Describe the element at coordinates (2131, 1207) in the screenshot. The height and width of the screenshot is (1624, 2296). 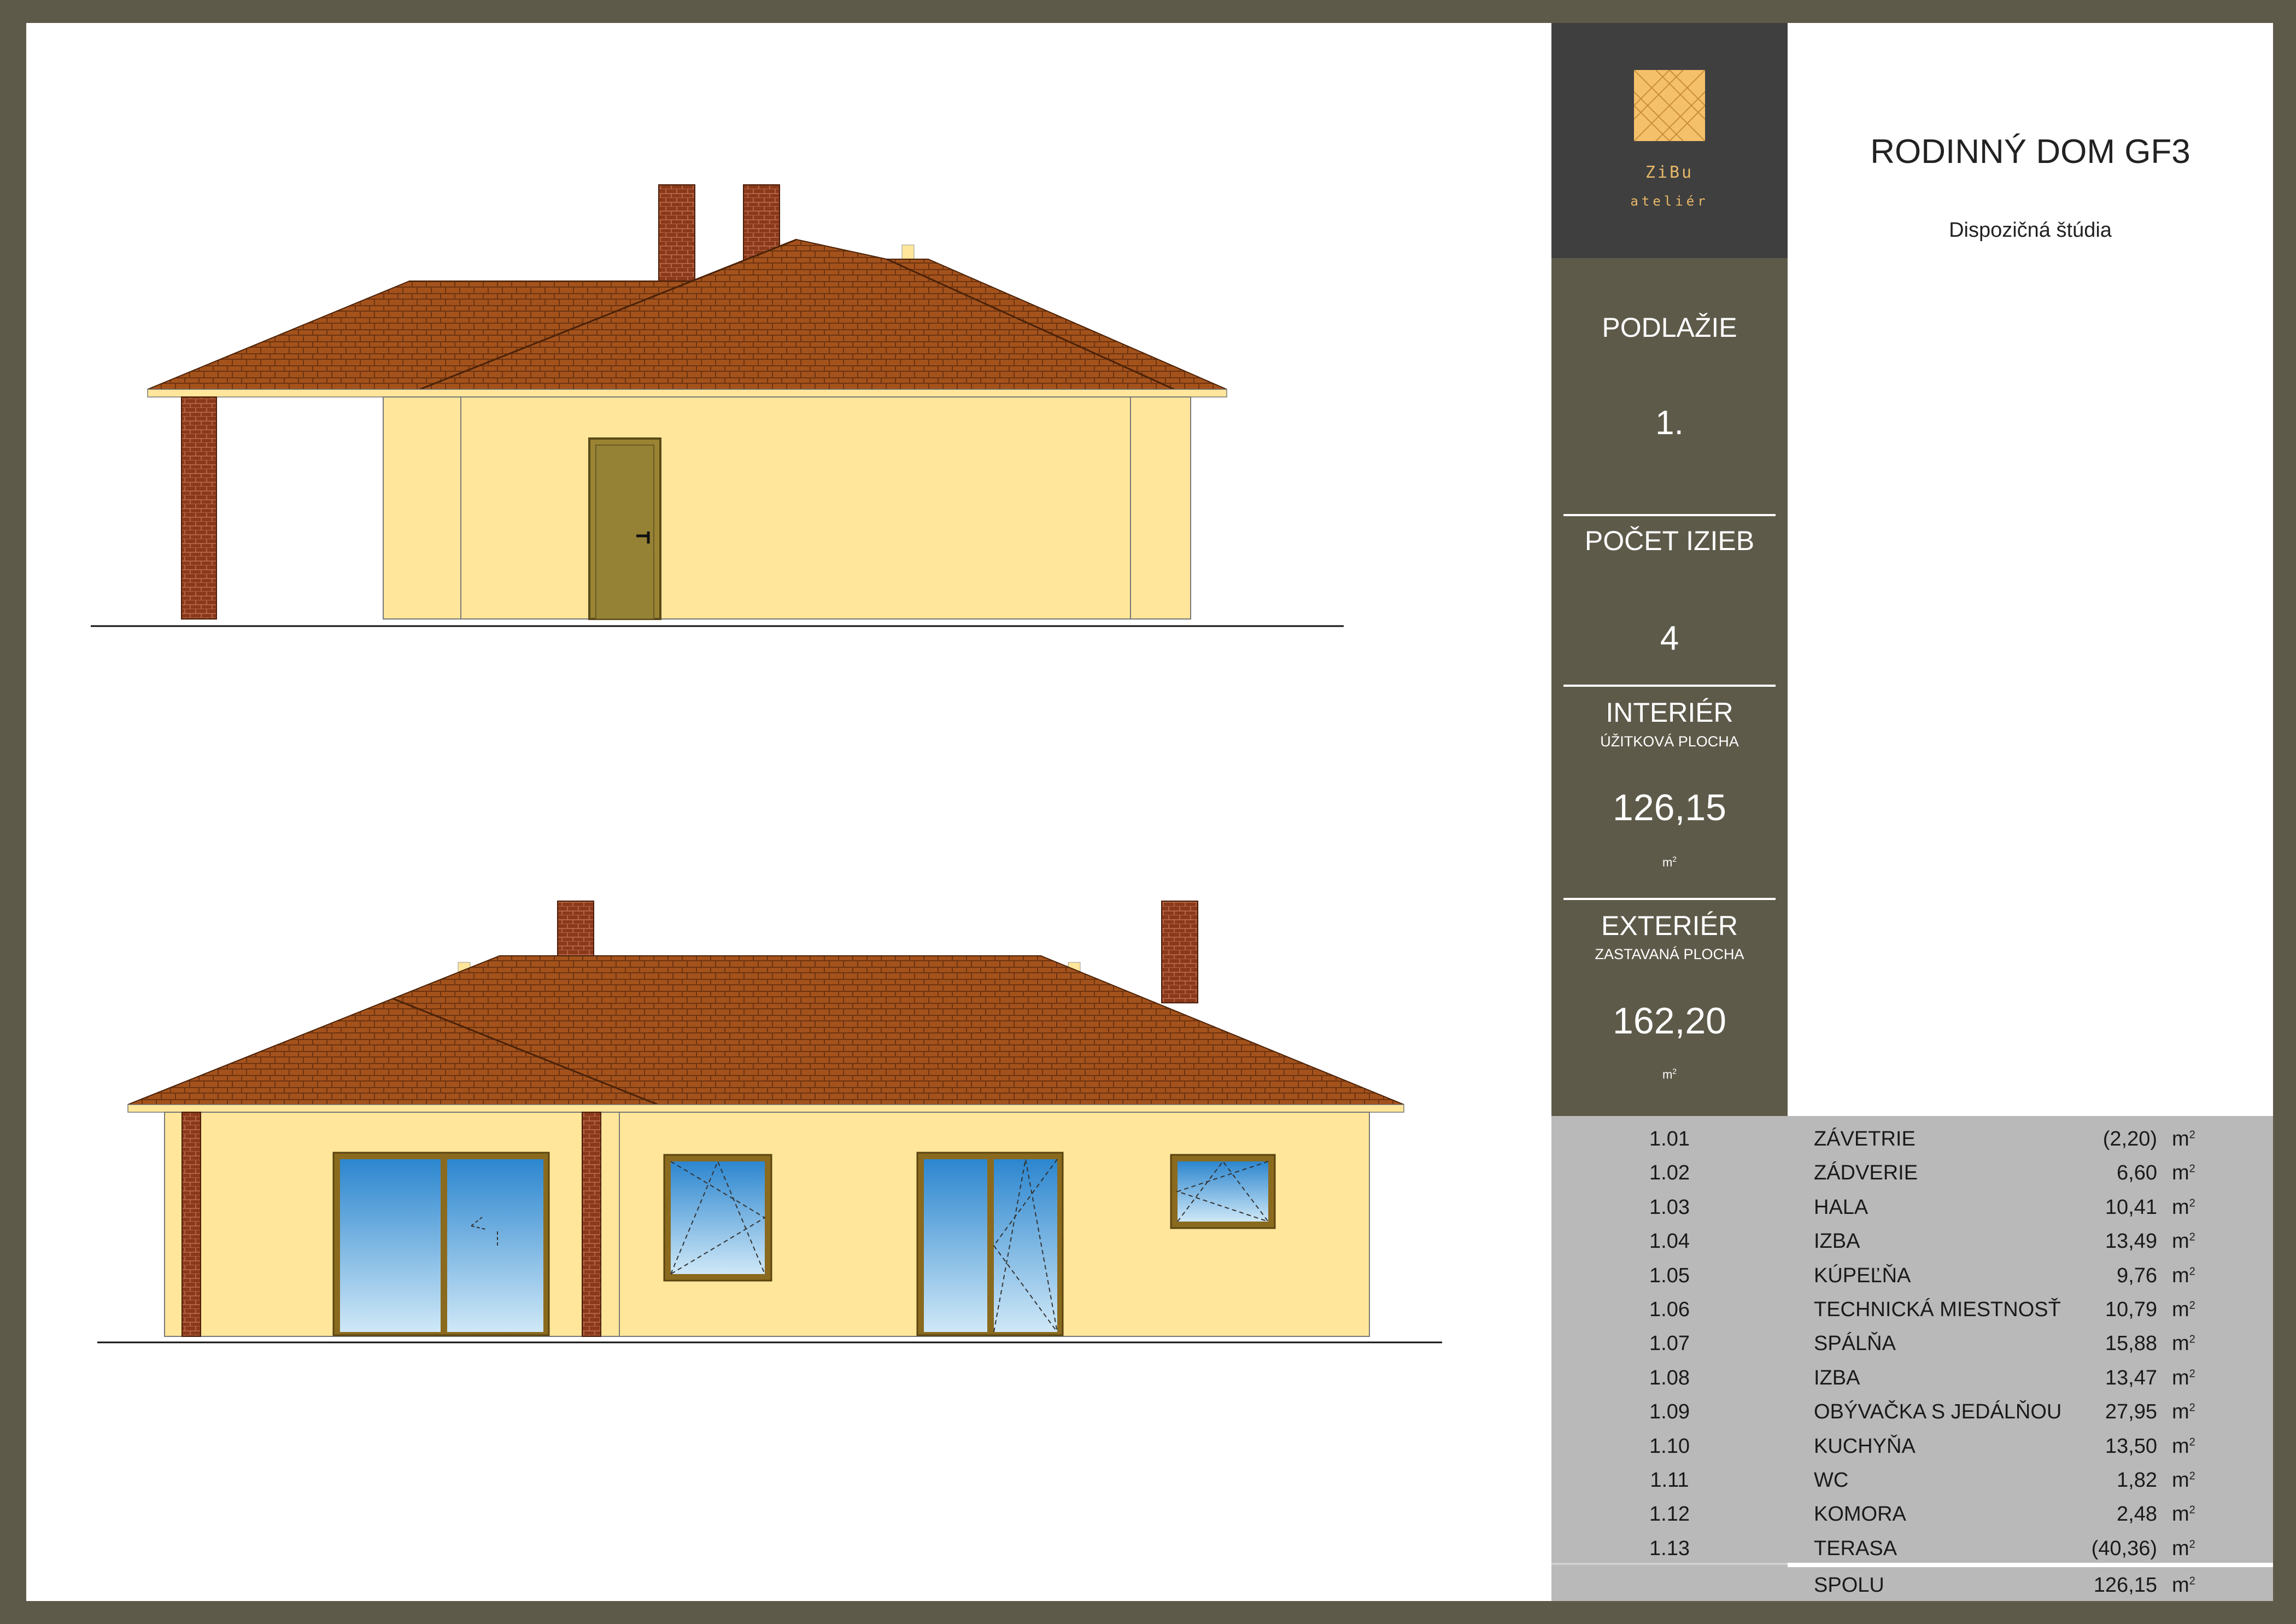
I see `room-area: 10,41` at that location.